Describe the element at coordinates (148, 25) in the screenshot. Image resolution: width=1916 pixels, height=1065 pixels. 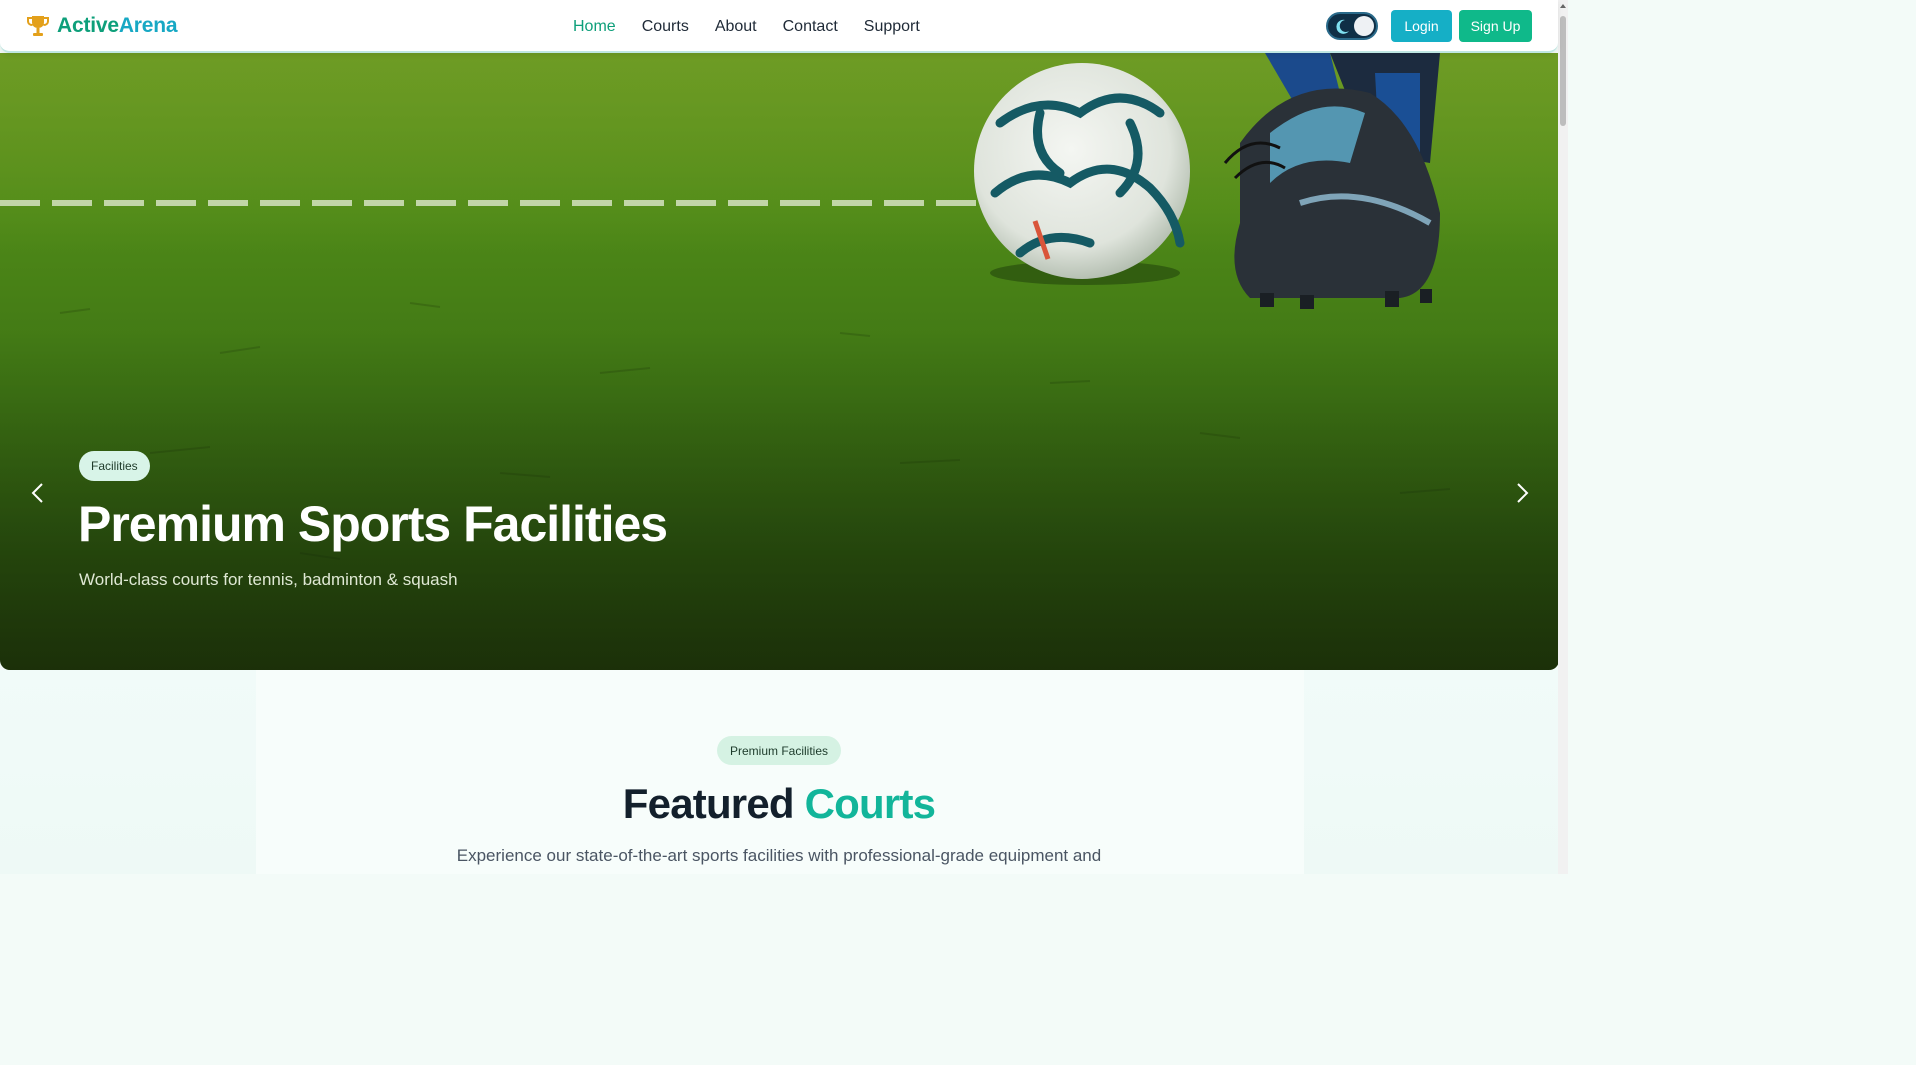
I see `brand-name-part2: Arena` at that location.